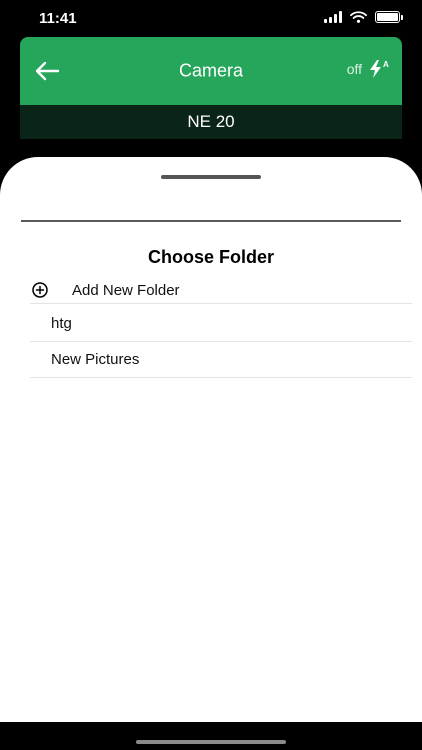 Image resolution: width=422 pixels, height=750 pixels. Describe the element at coordinates (221, 323) in the screenshot. I see `folder-item: htg` at that location.